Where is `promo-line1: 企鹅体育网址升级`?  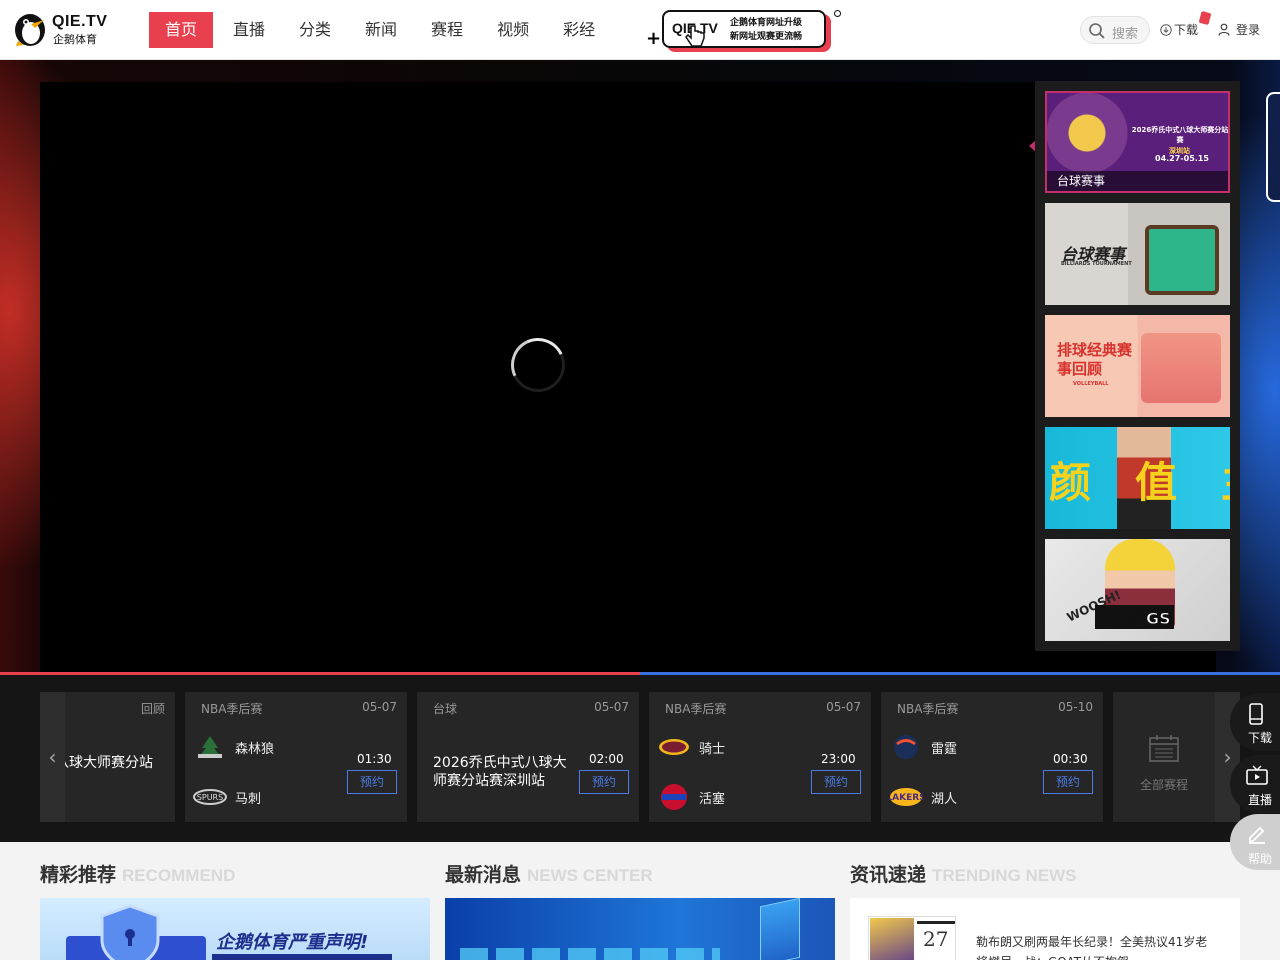 promo-line1: 企鹅体育网址升级 is located at coordinates (766, 23).